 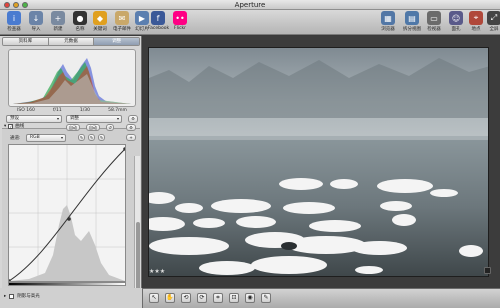 I want to click on curve-histogram-shadow, so click(x=67, y=243).